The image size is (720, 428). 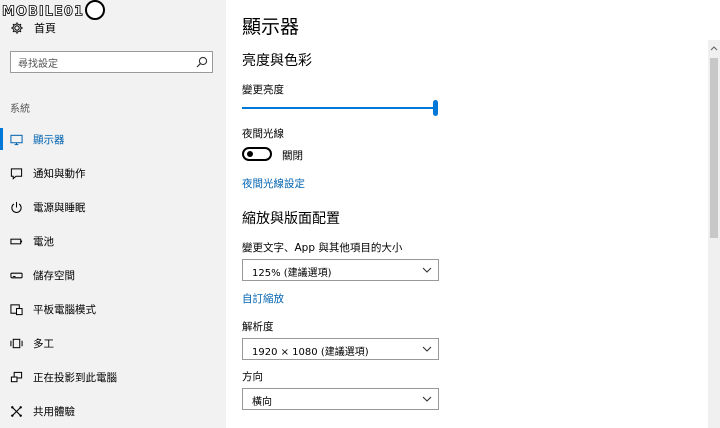 What do you see at coordinates (257, 154) in the screenshot?
I see `night-light-toggle` at bounding box center [257, 154].